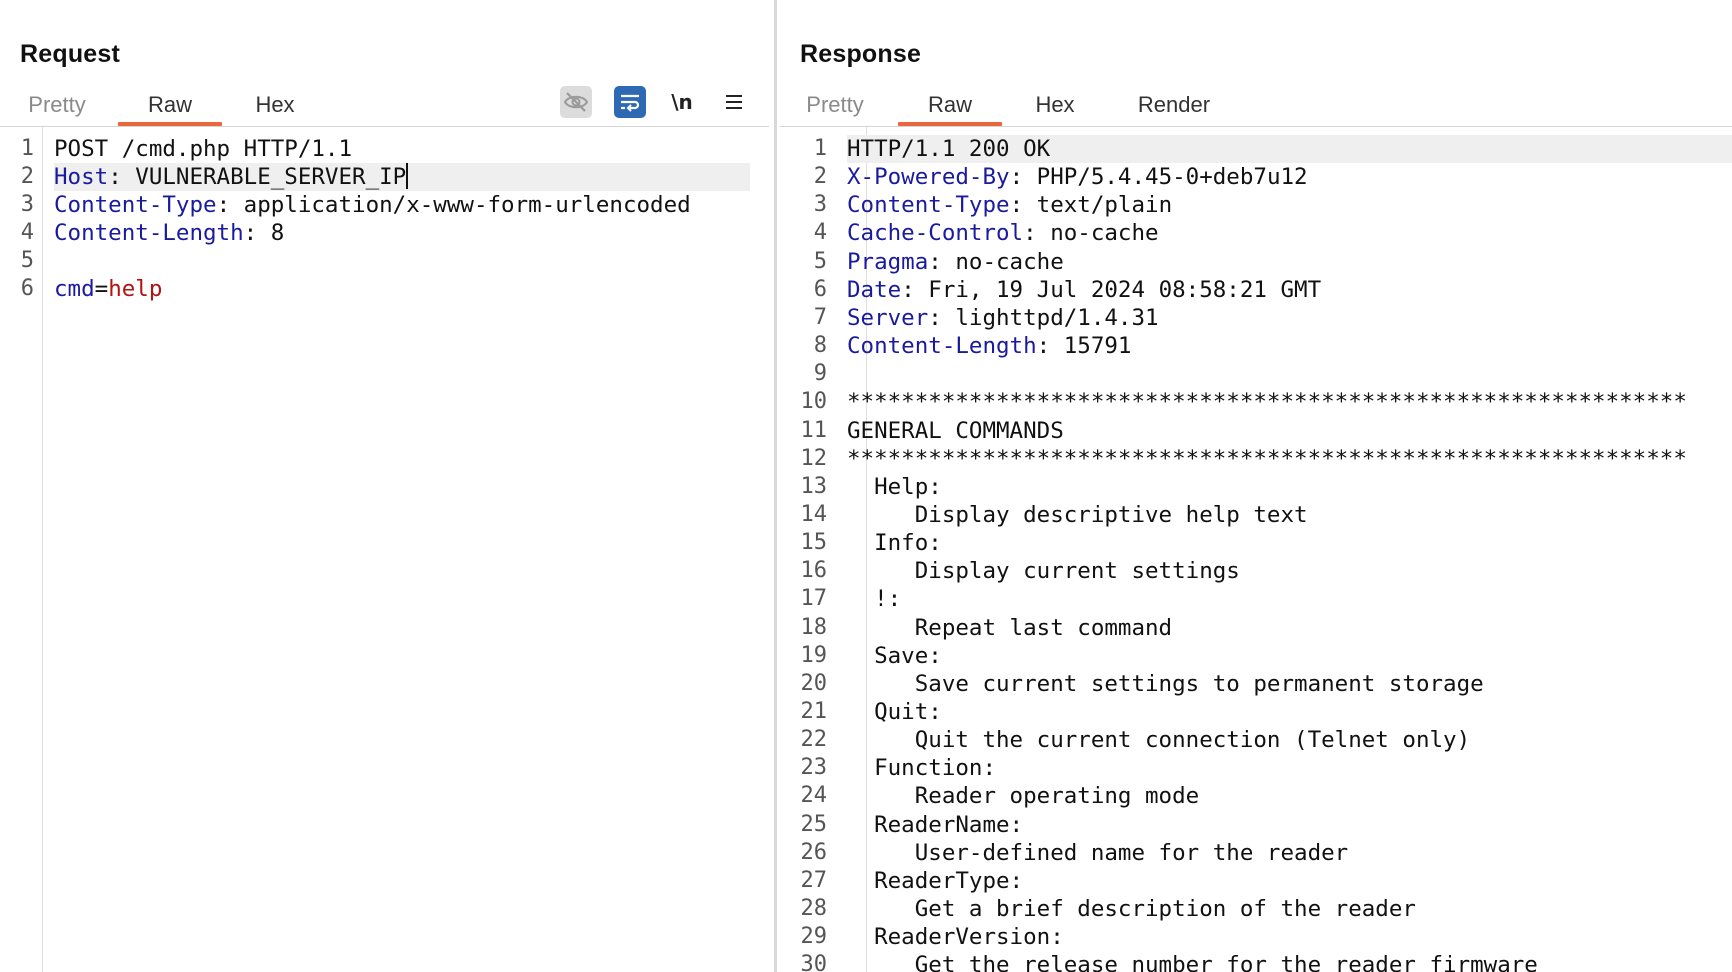 This screenshot has width=1732, height=972. I want to click on request-line: 1 POST /cmd.php HTTP/1.1, so click(375, 149).